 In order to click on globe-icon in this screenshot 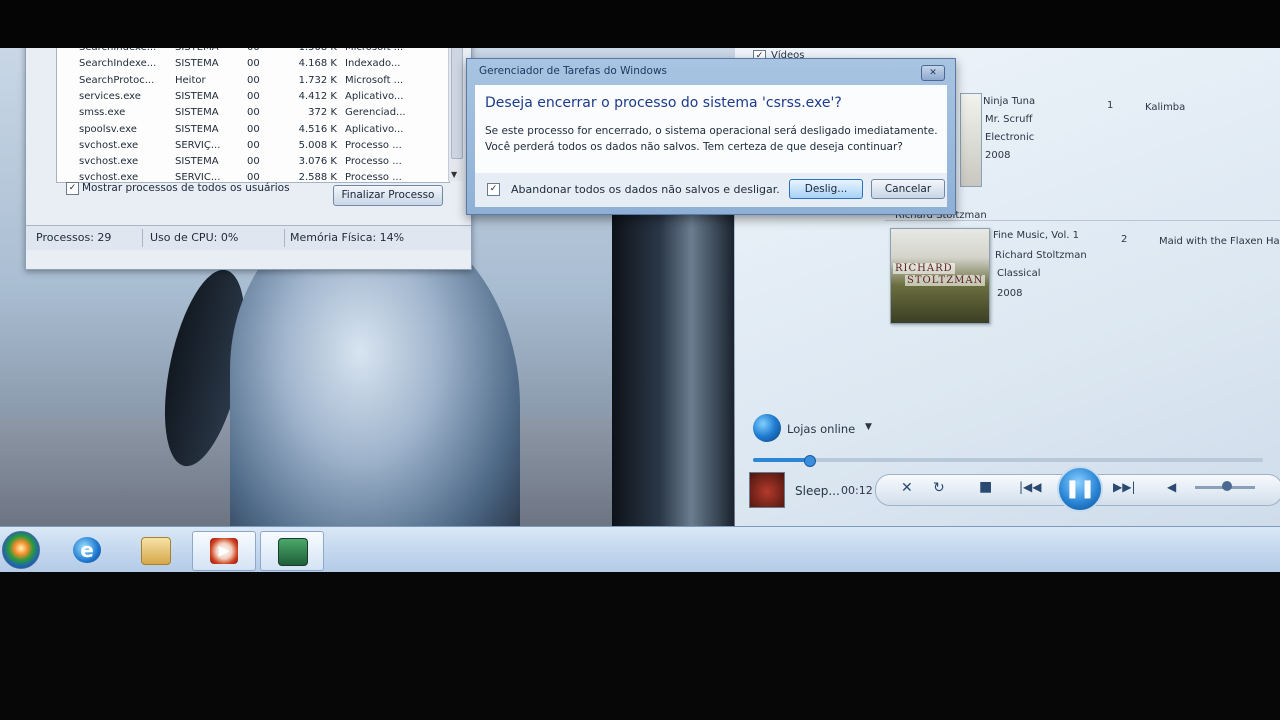, I will do `click(767, 428)`.